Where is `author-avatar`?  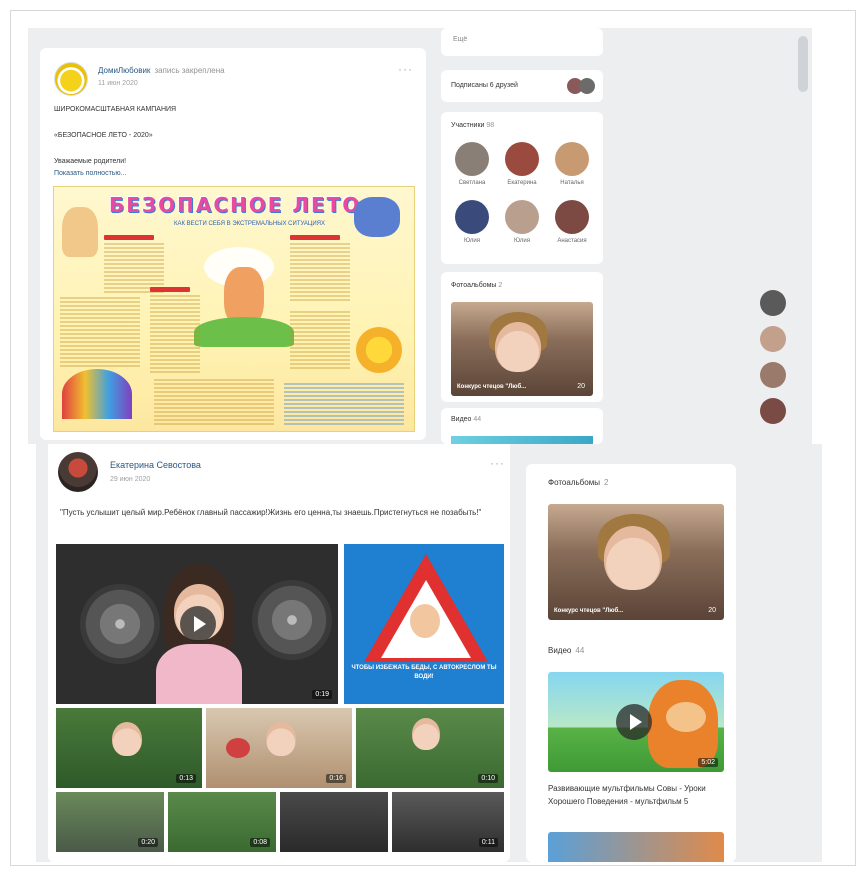
author-avatar is located at coordinates (78, 472).